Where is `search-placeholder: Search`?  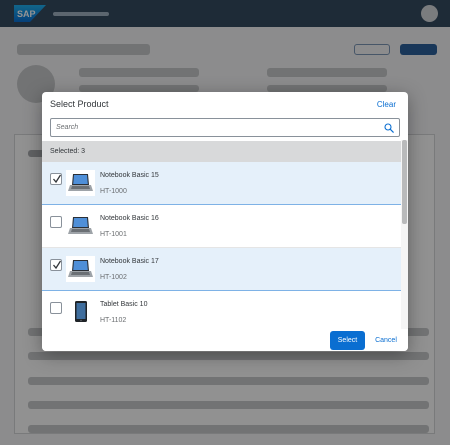 search-placeholder: Search is located at coordinates (67, 127).